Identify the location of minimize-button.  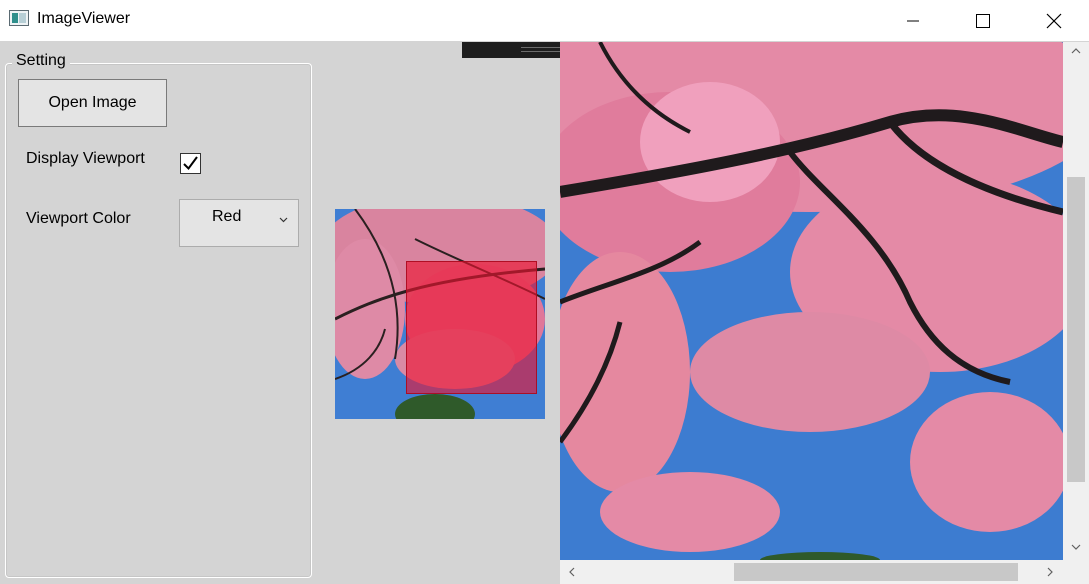
(913, 20).